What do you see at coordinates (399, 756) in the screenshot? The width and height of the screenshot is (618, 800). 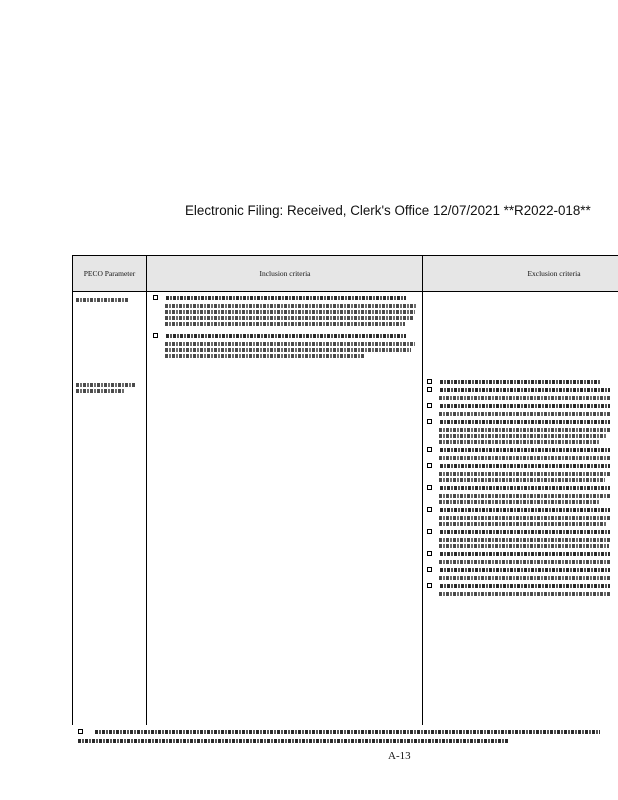 I see `page-number: A-13` at bounding box center [399, 756].